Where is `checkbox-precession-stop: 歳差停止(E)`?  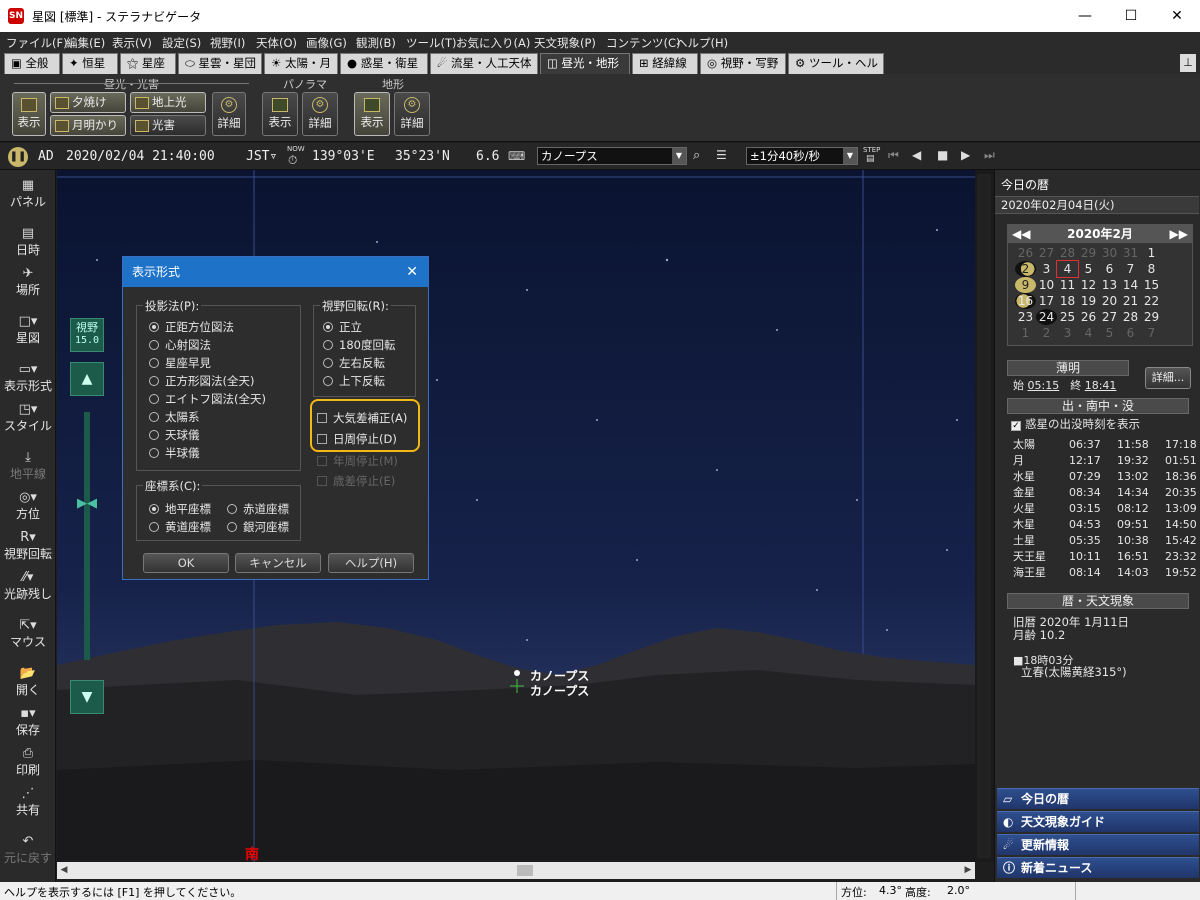 checkbox-precession-stop: 歳差停止(E) is located at coordinates (356, 481).